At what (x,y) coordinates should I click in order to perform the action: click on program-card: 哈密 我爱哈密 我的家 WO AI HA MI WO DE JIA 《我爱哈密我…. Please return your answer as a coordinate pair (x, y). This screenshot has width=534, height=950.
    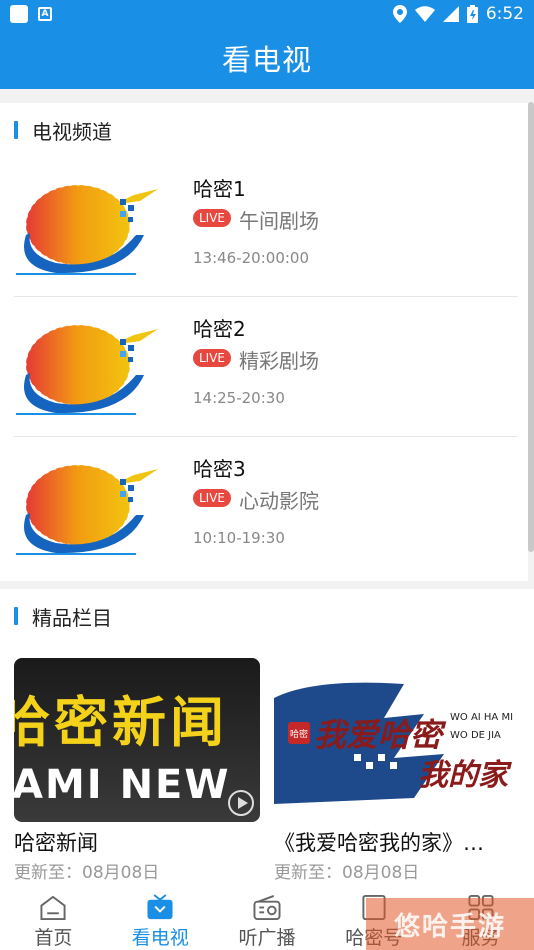
    Looking at the image, I should click on (397, 770).